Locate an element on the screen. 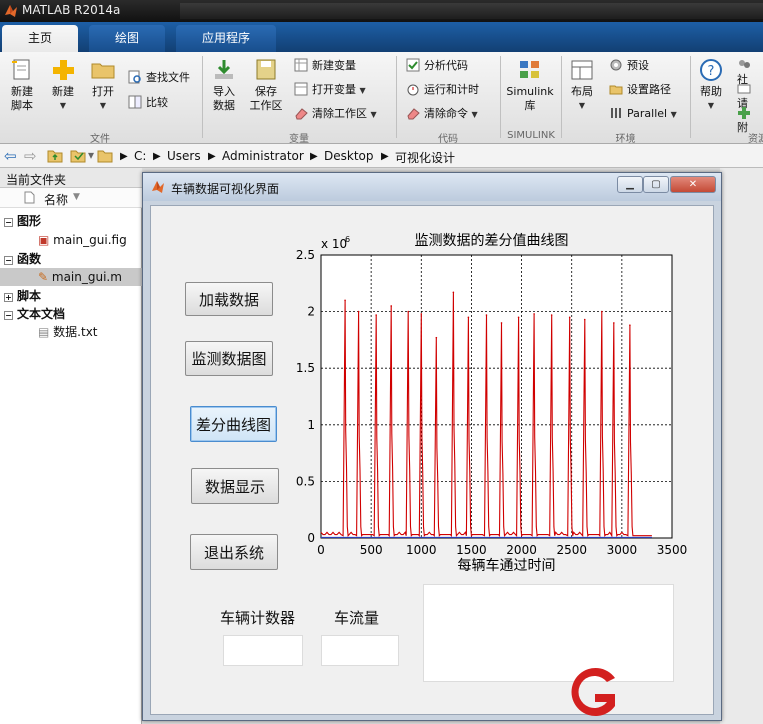 Image resolution: width=763 pixels, height=724 pixels. import-data-button: 导入 数据 is located at coordinates (224, 85).